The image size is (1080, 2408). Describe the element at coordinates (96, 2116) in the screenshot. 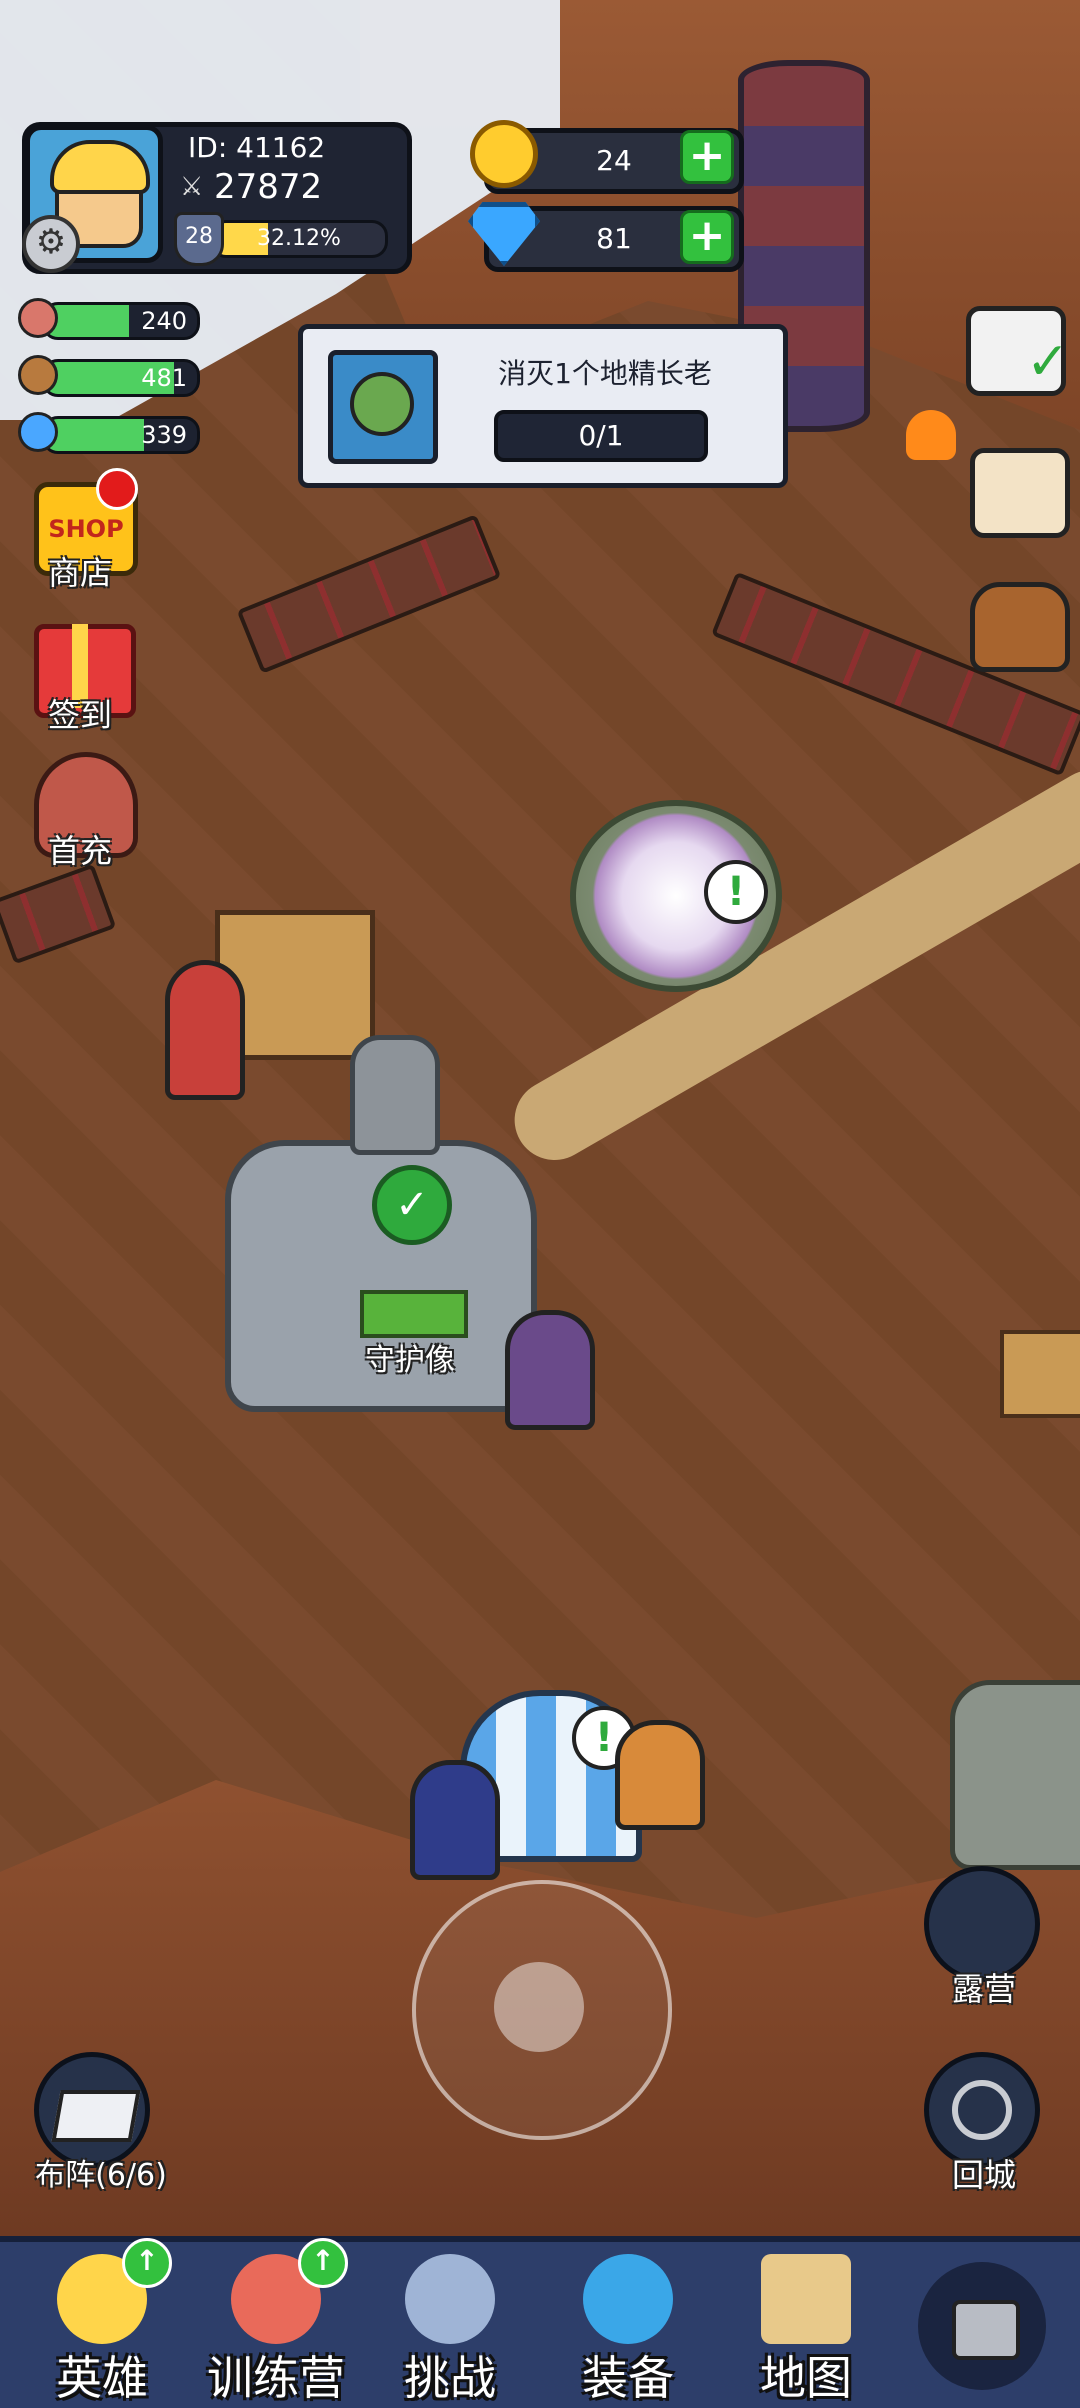

I see `formation-board-icon` at that location.